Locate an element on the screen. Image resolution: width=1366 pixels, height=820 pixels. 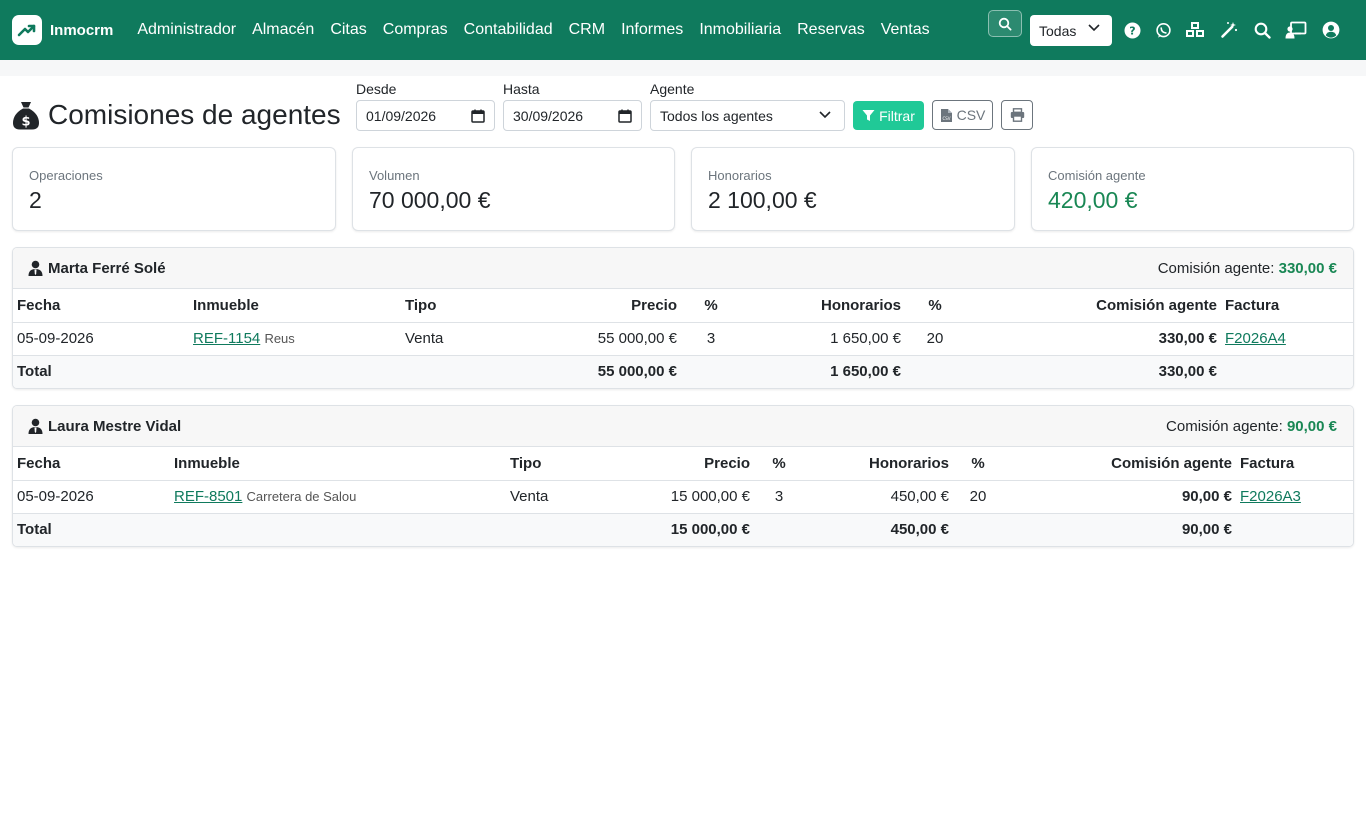
cell-inmueble: REF-1154 Reus is located at coordinates (295, 339).